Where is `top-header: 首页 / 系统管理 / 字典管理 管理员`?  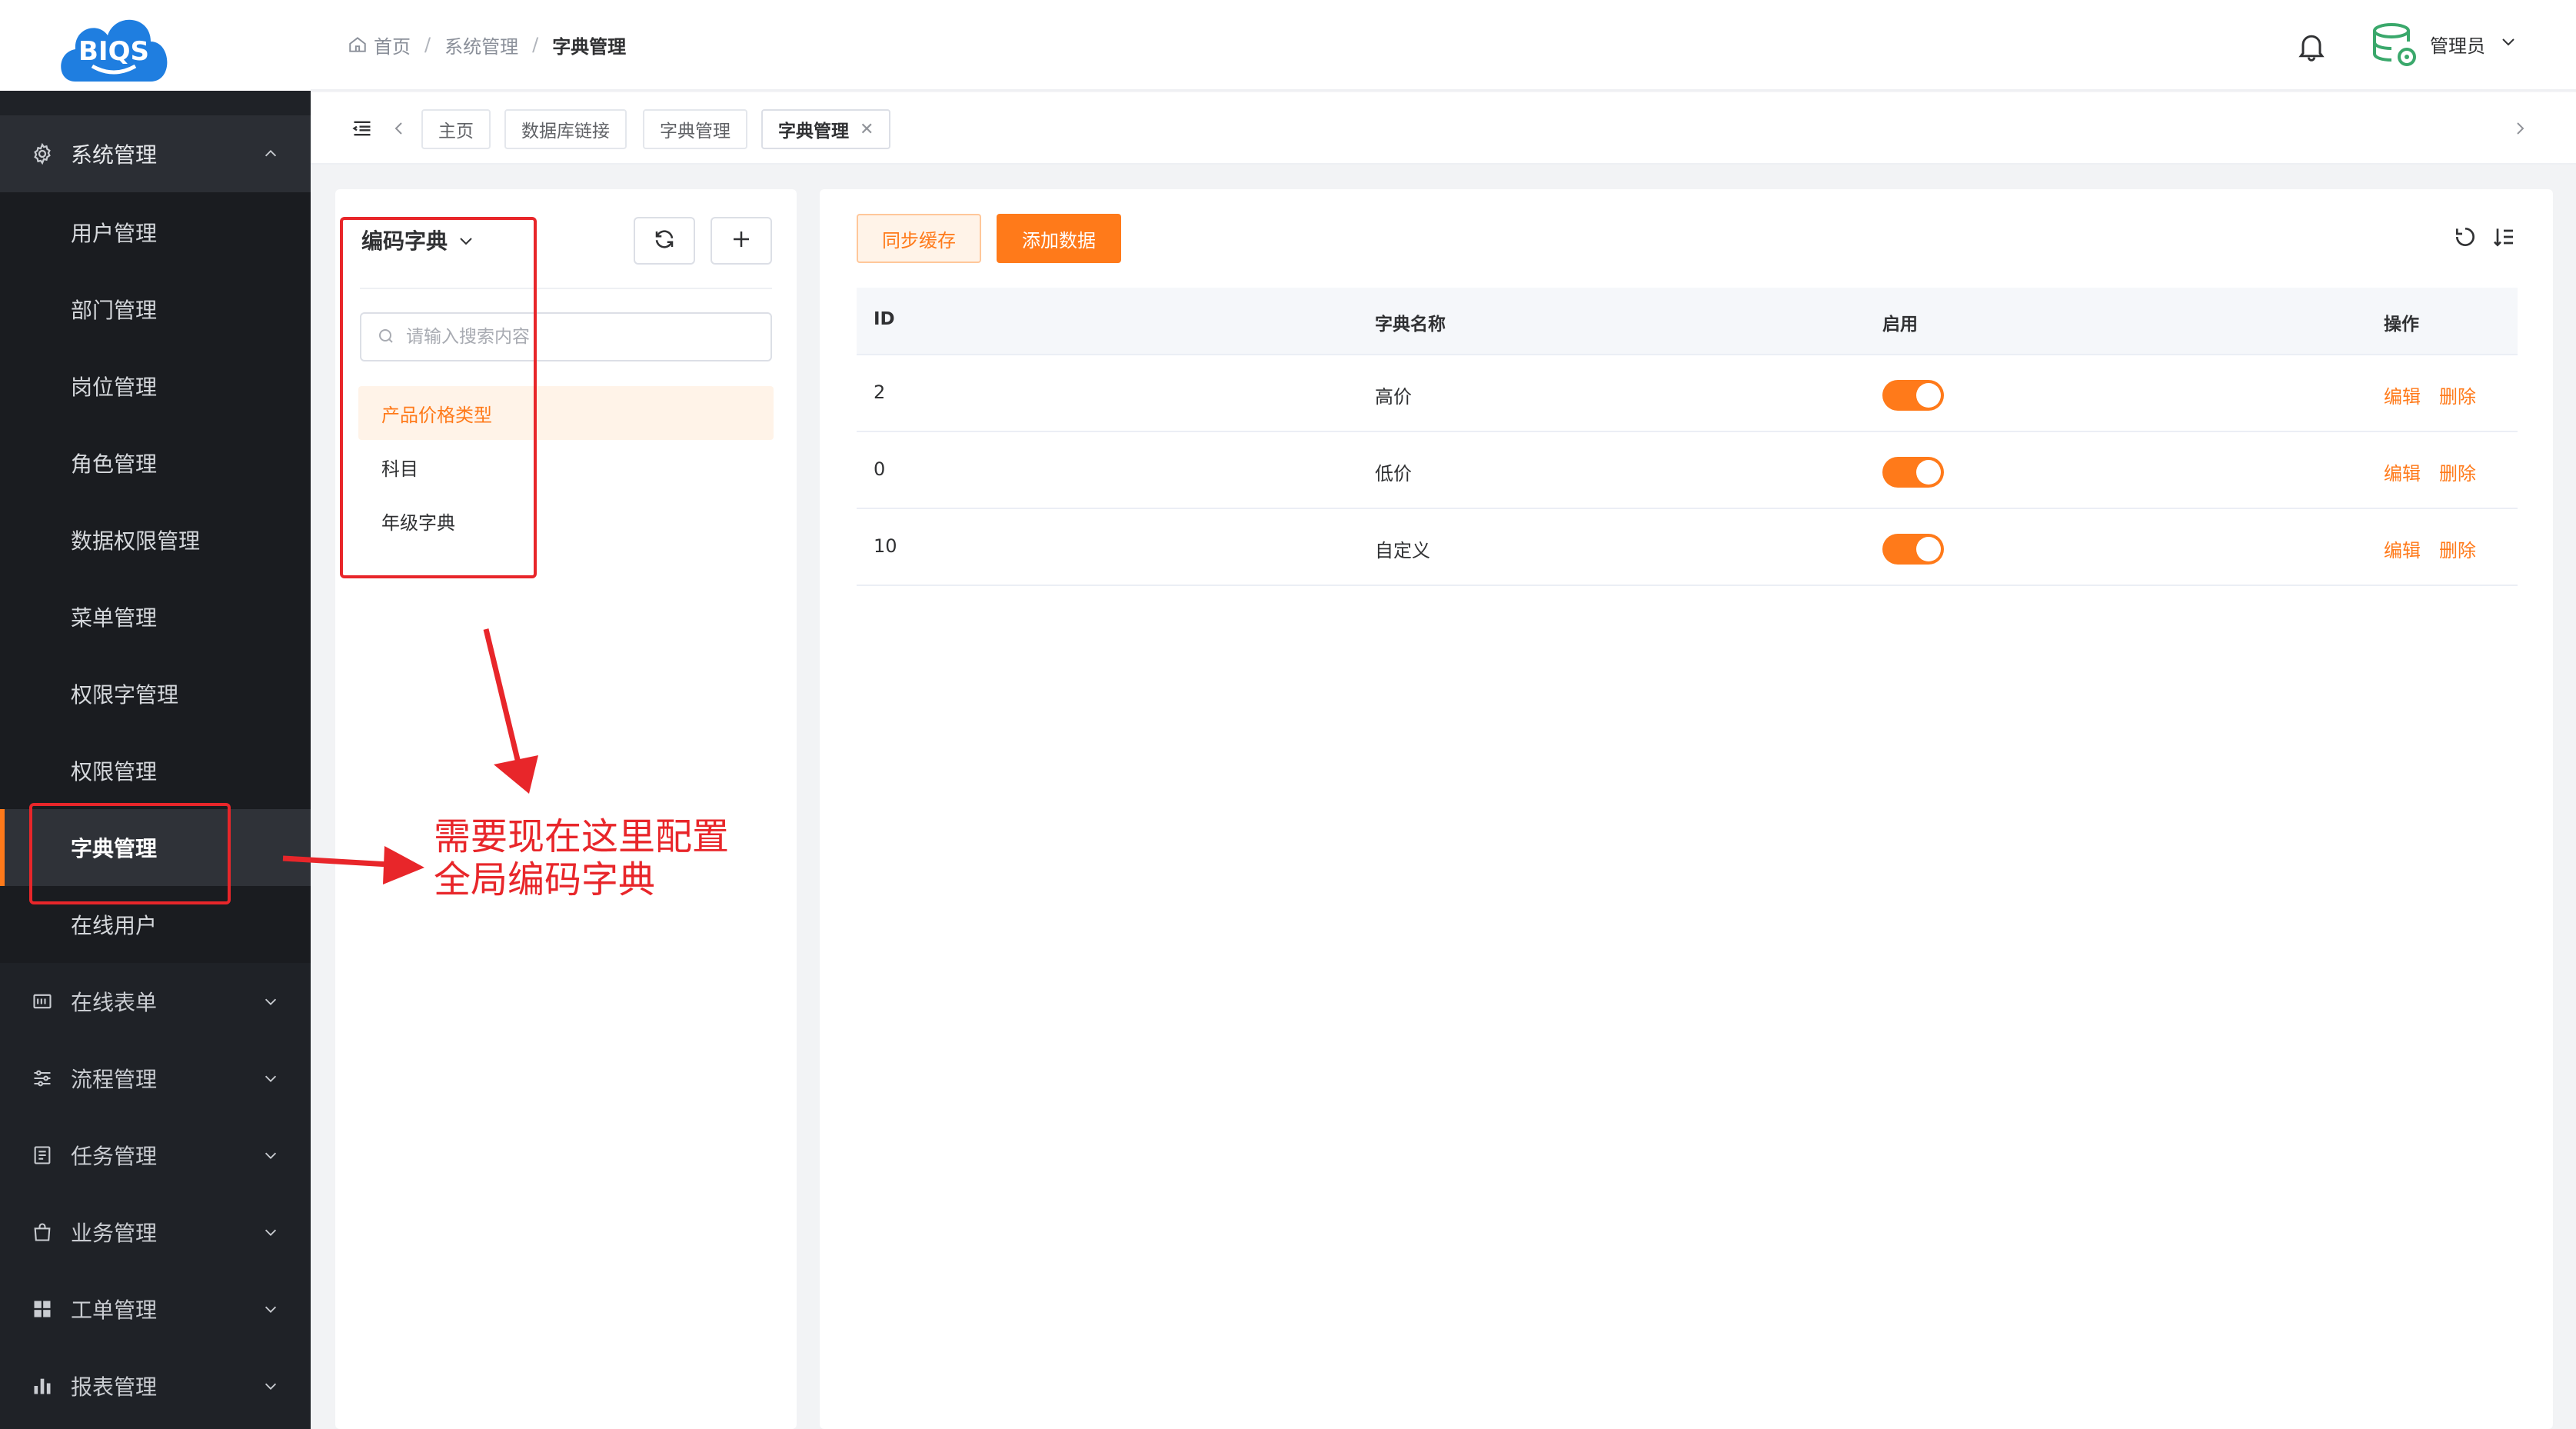
top-header: 首页 / 系统管理 / 字典管理 管理员 is located at coordinates (1443, 46).